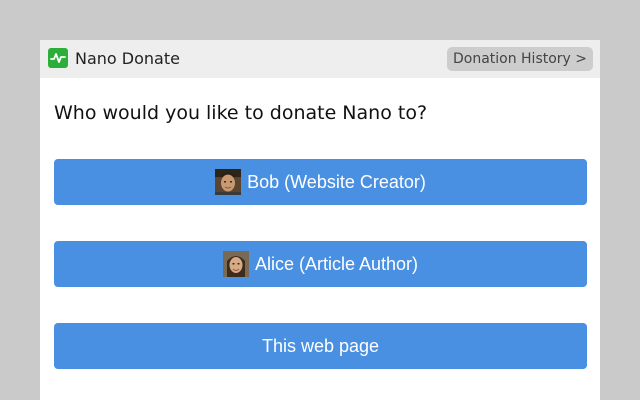  What do you see at coordinates (127, 58) in the screenshot?
I see `app-title: Nano Donate` at bounding box center [127, 58].